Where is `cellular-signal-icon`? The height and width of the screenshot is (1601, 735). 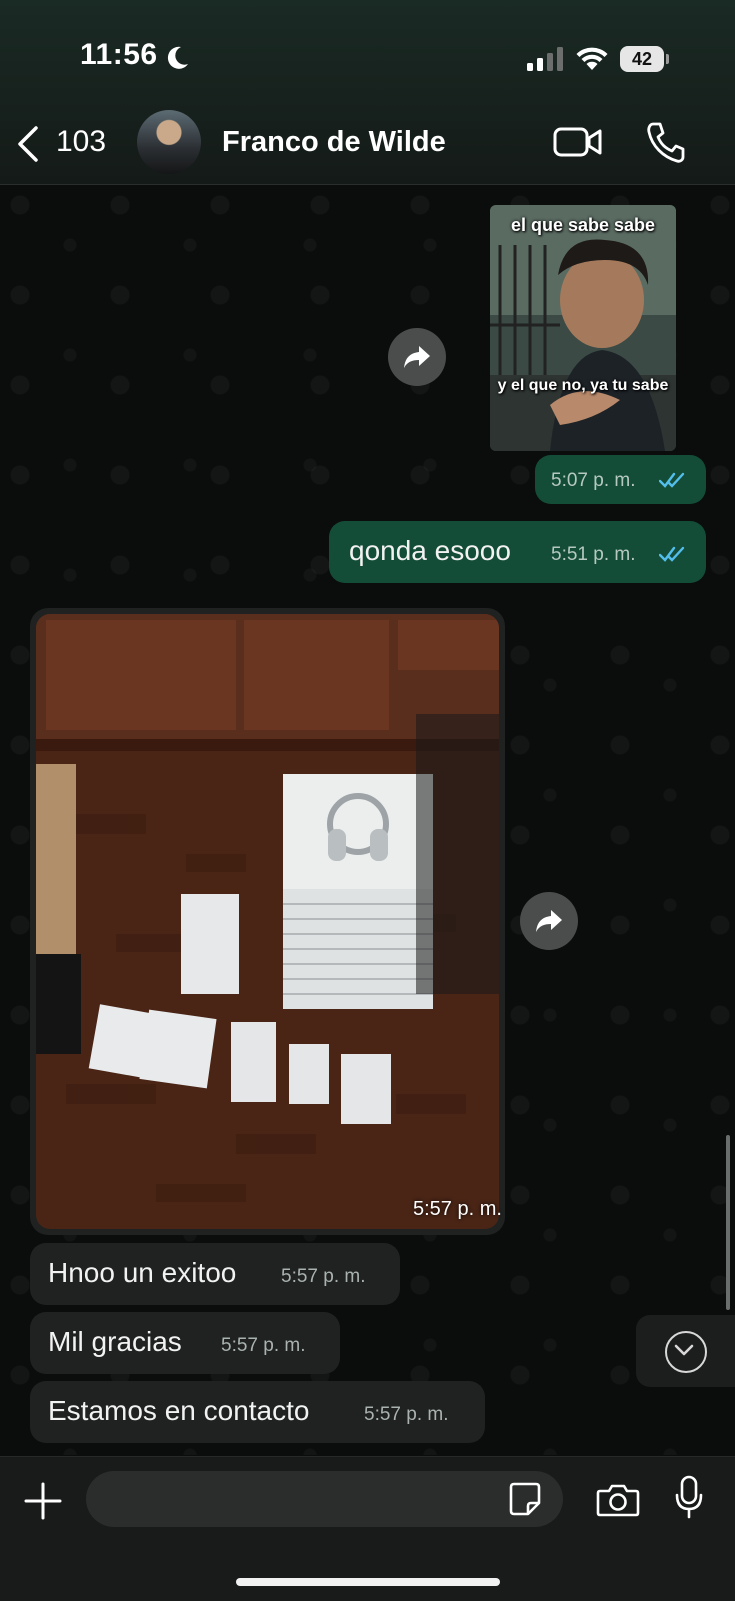
cellular-signal-icon is located at coordinates (545, 59).